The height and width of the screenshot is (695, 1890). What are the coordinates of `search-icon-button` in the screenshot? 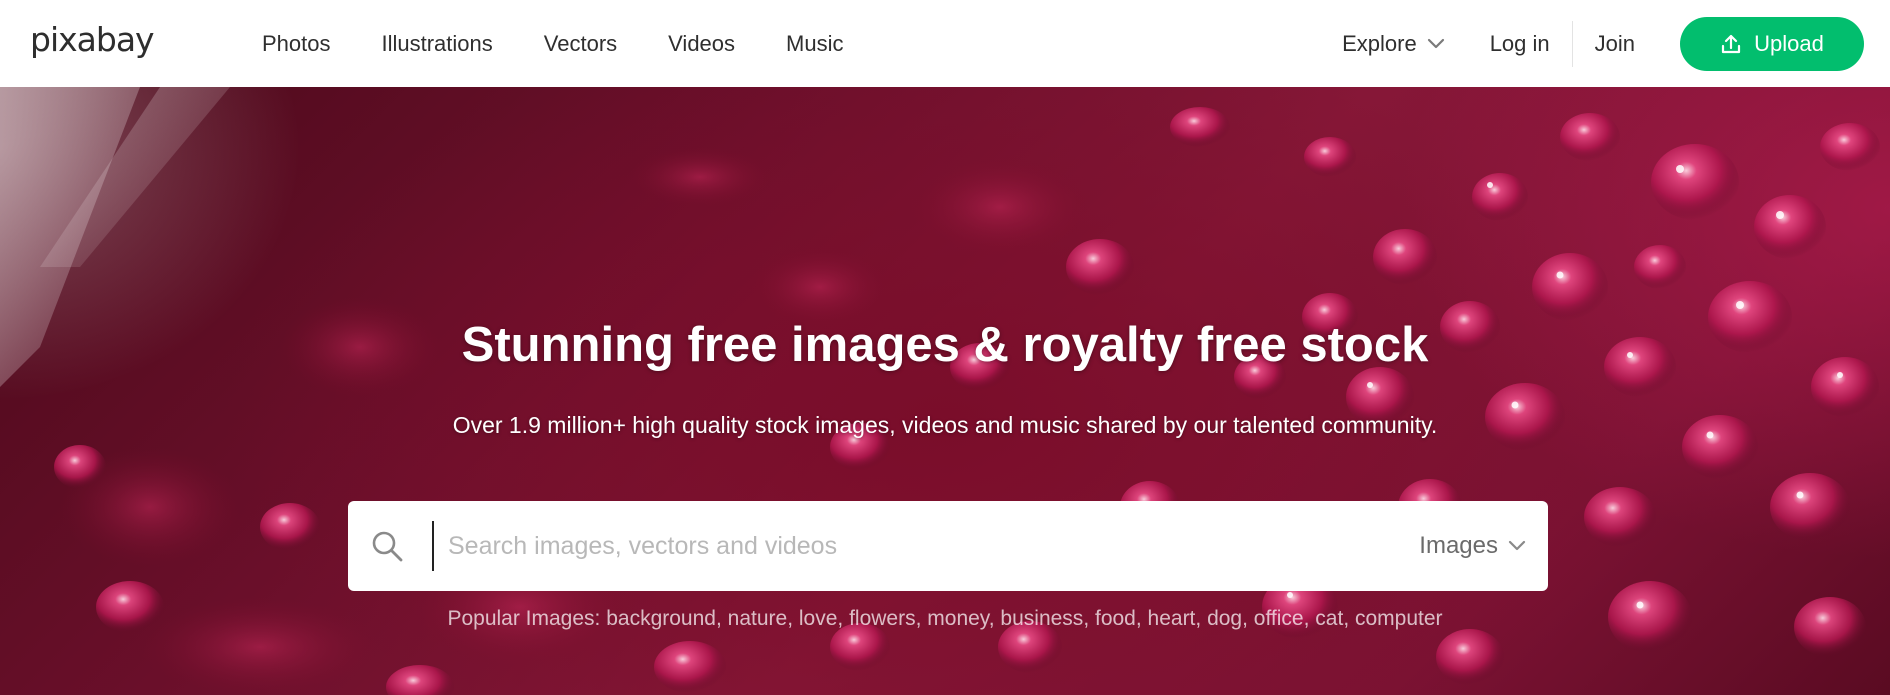 It's located at (394, 546).